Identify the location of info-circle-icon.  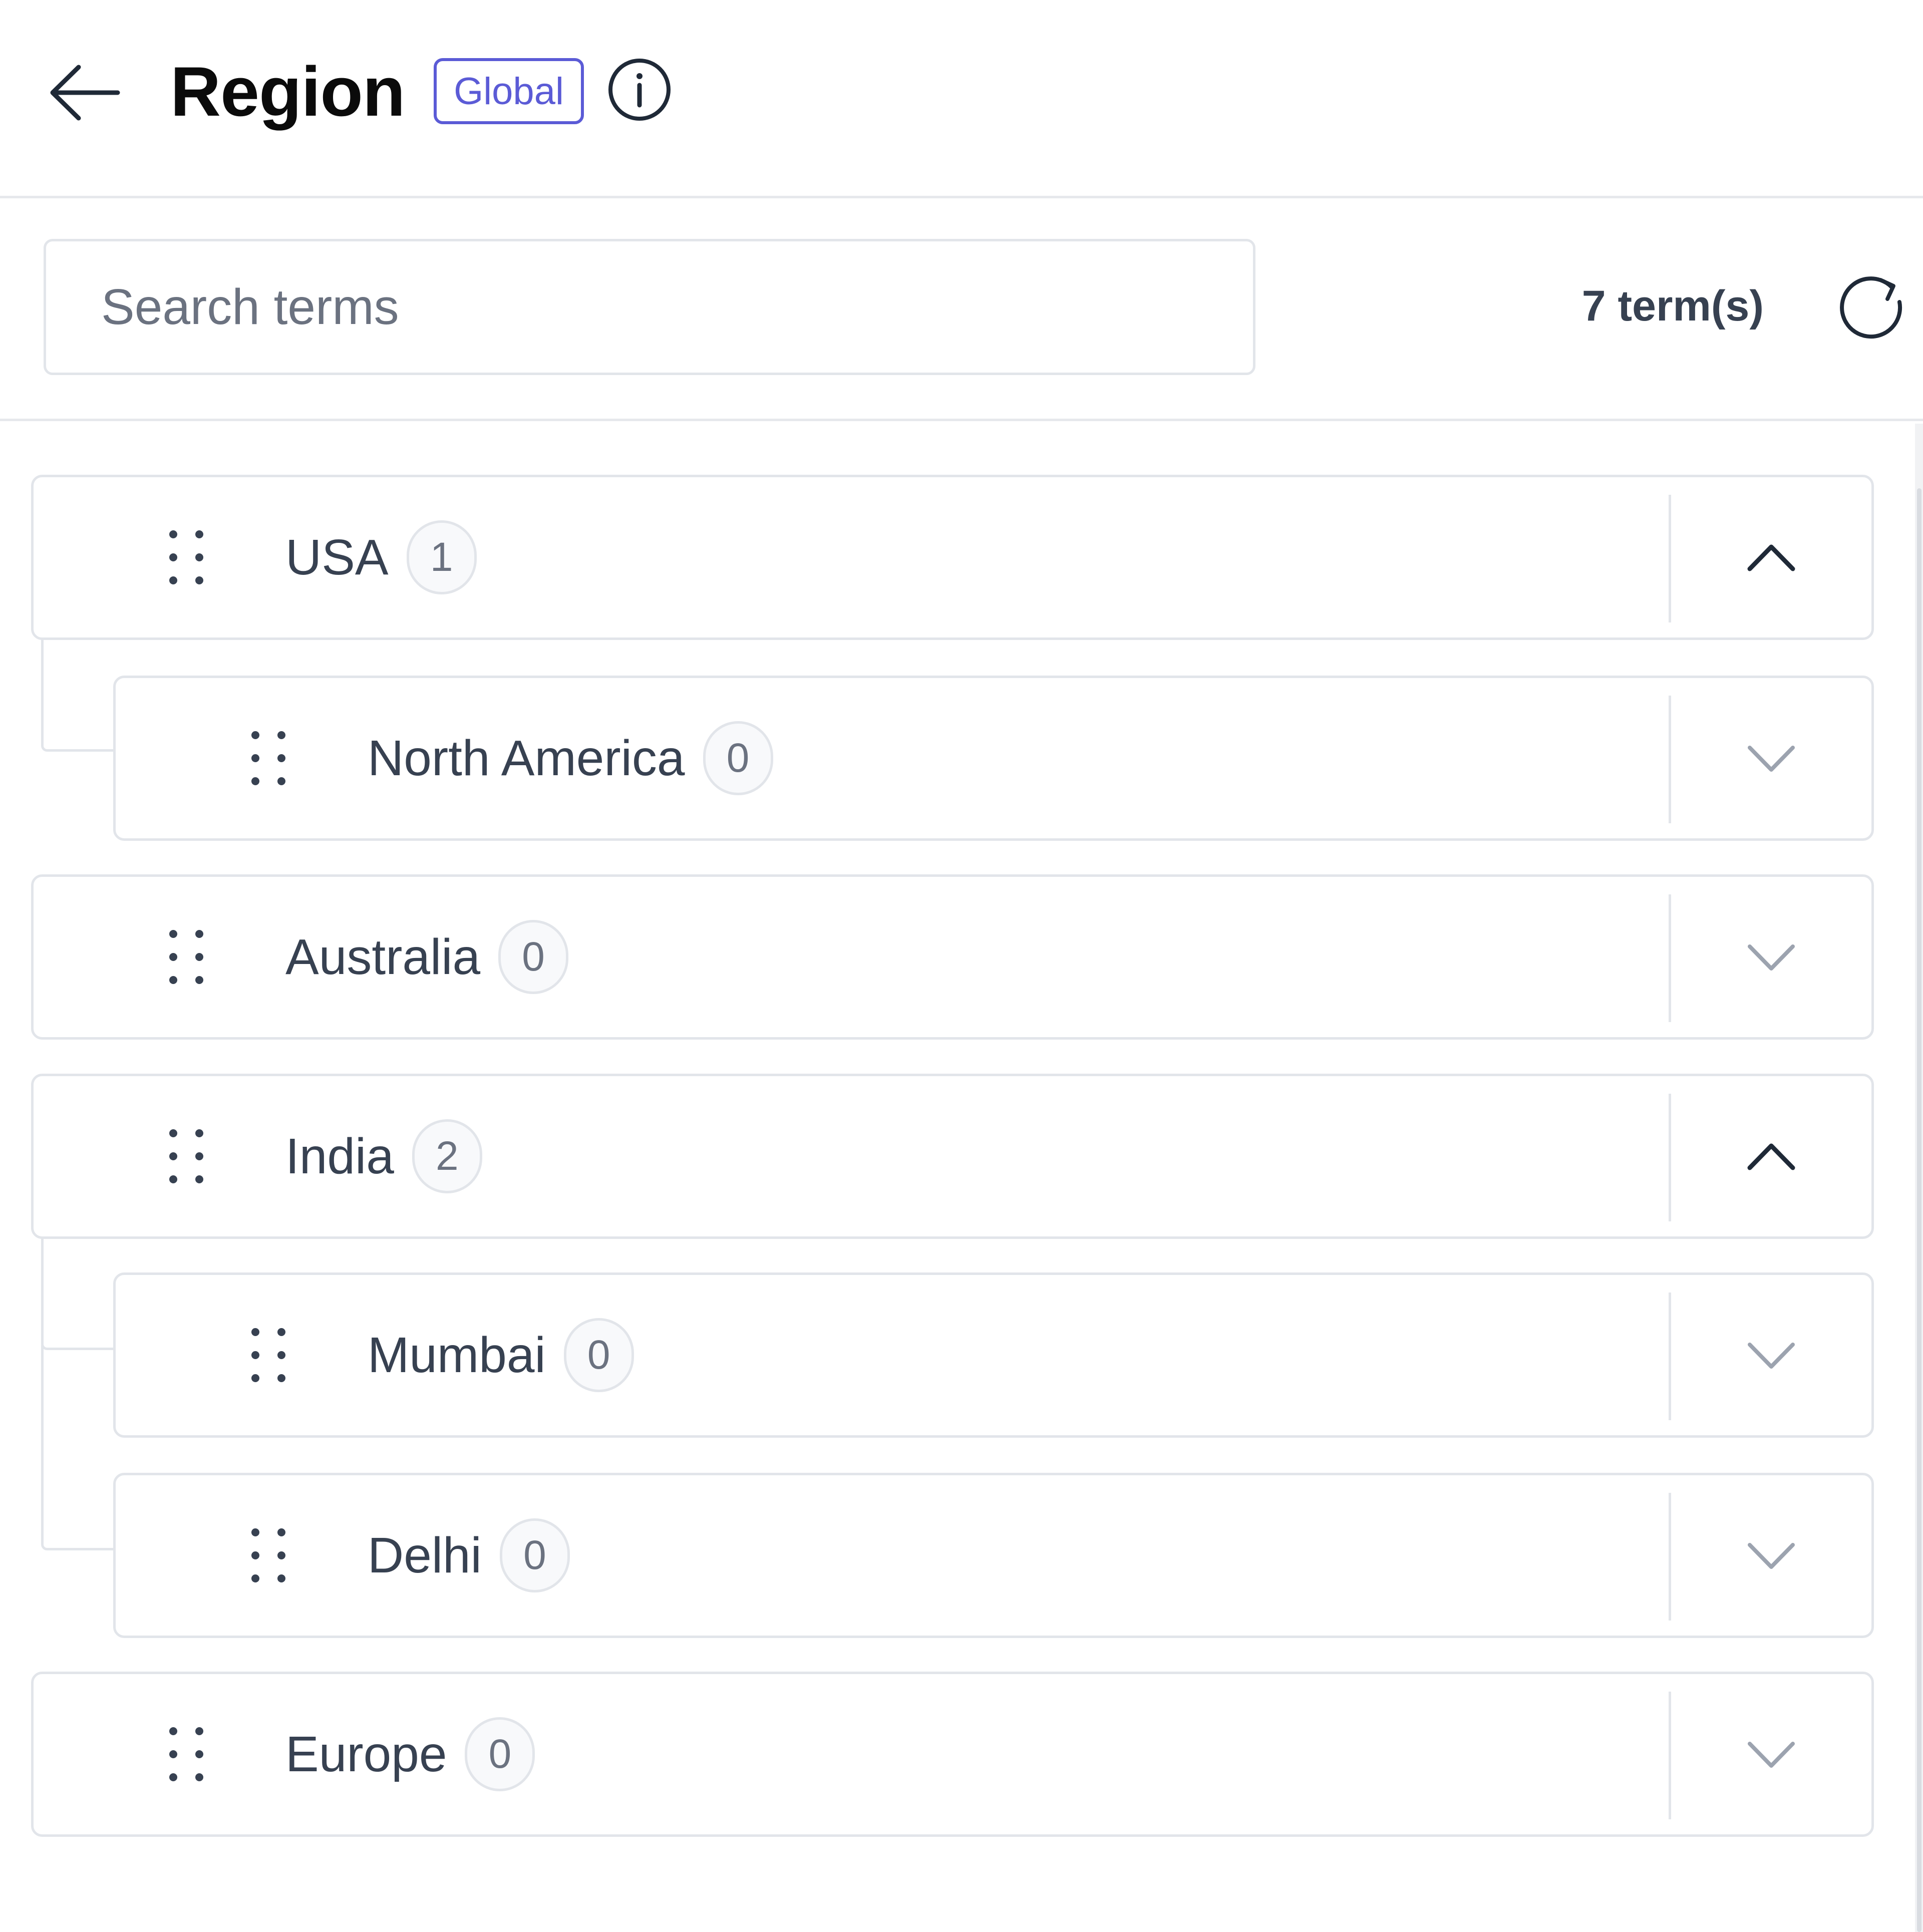
(639, 90).